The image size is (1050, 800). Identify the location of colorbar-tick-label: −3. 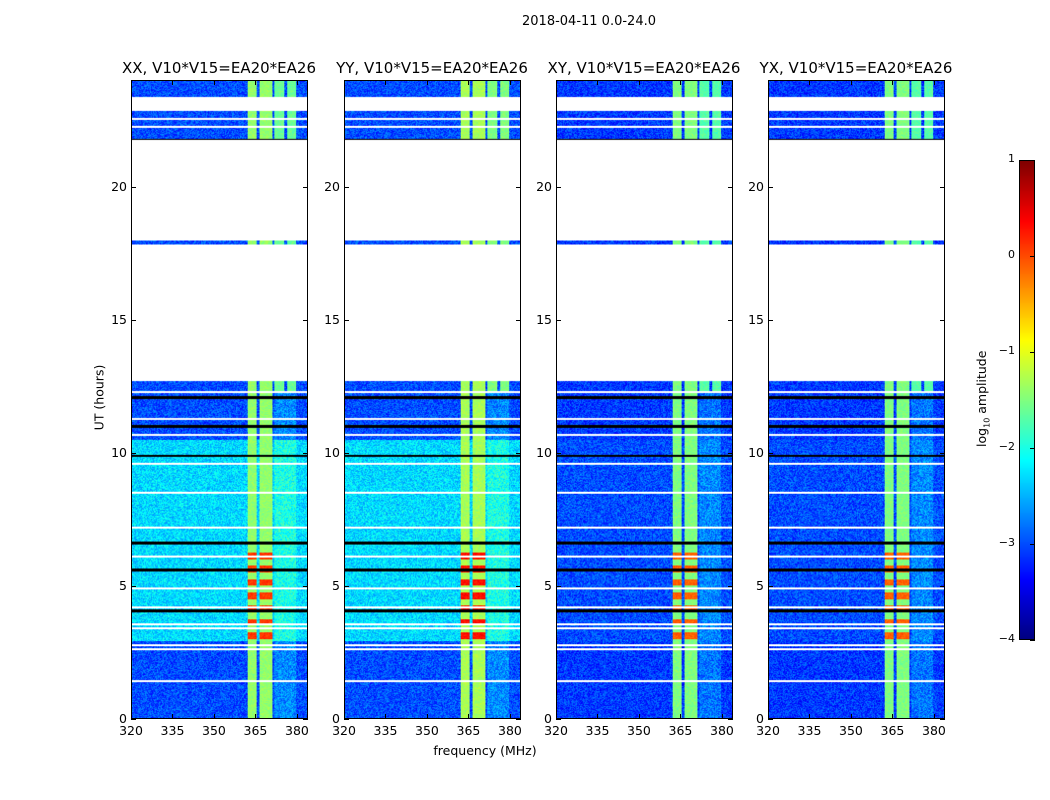
(1006, 542).